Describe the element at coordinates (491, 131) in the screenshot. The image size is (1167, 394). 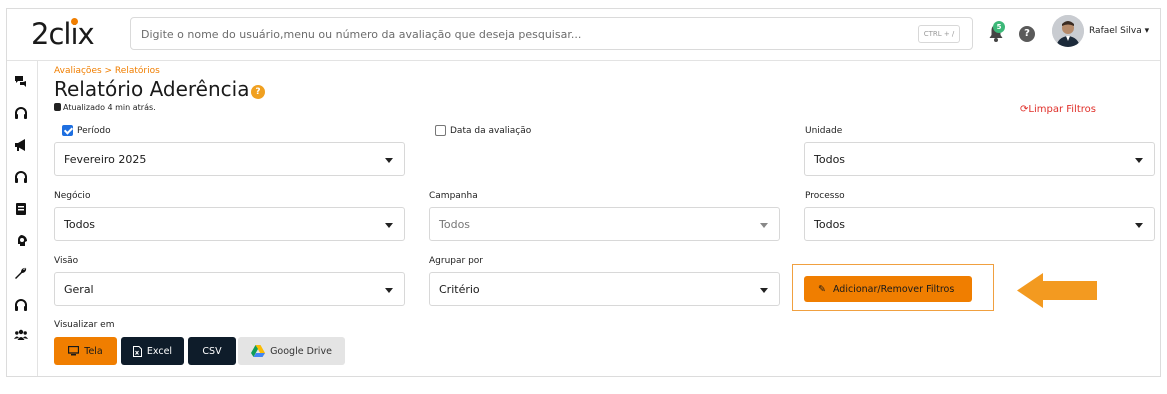
I see `data-avaliacao-label: Data da avaliação` at that location.